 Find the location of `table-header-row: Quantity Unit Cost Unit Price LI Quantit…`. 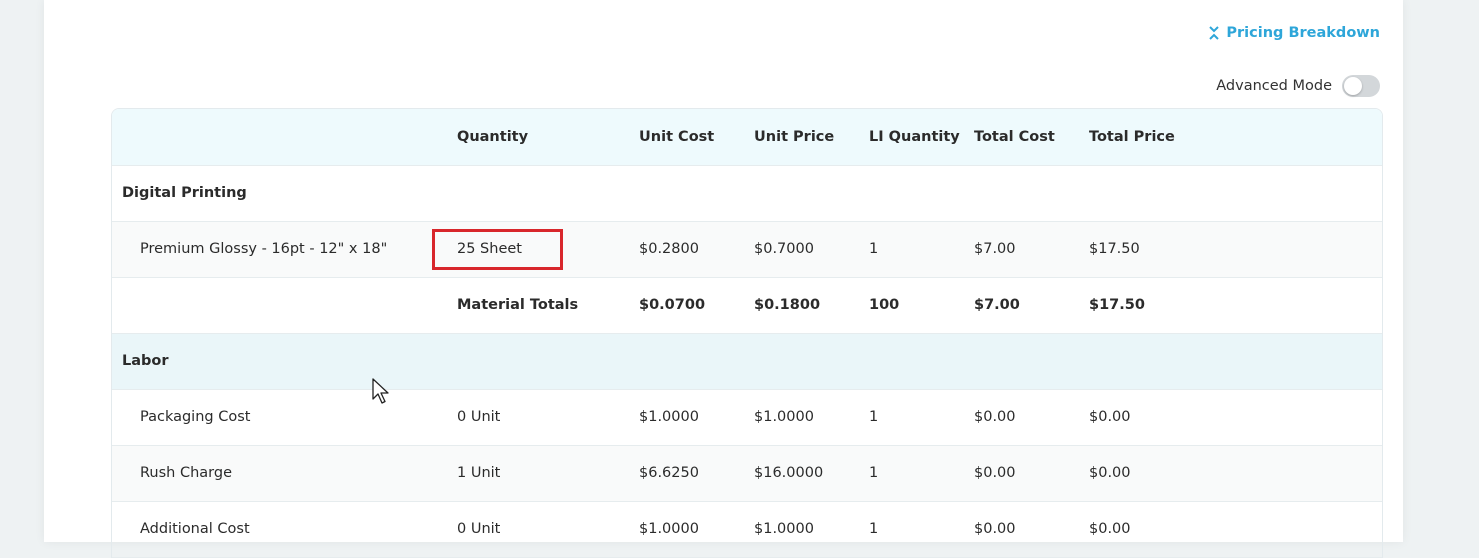

table-header-row: Quantity Unit Cost Unit Price LI Quantit… is located at coordinates (747, 137).